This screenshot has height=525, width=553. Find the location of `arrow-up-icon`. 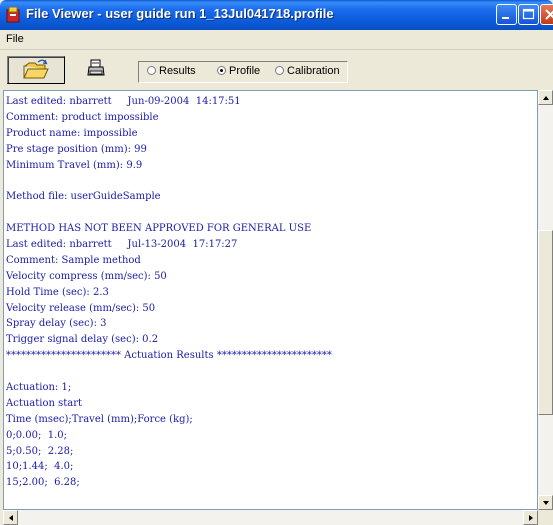

arrow-up-icon is located at coordinates (546, 98).